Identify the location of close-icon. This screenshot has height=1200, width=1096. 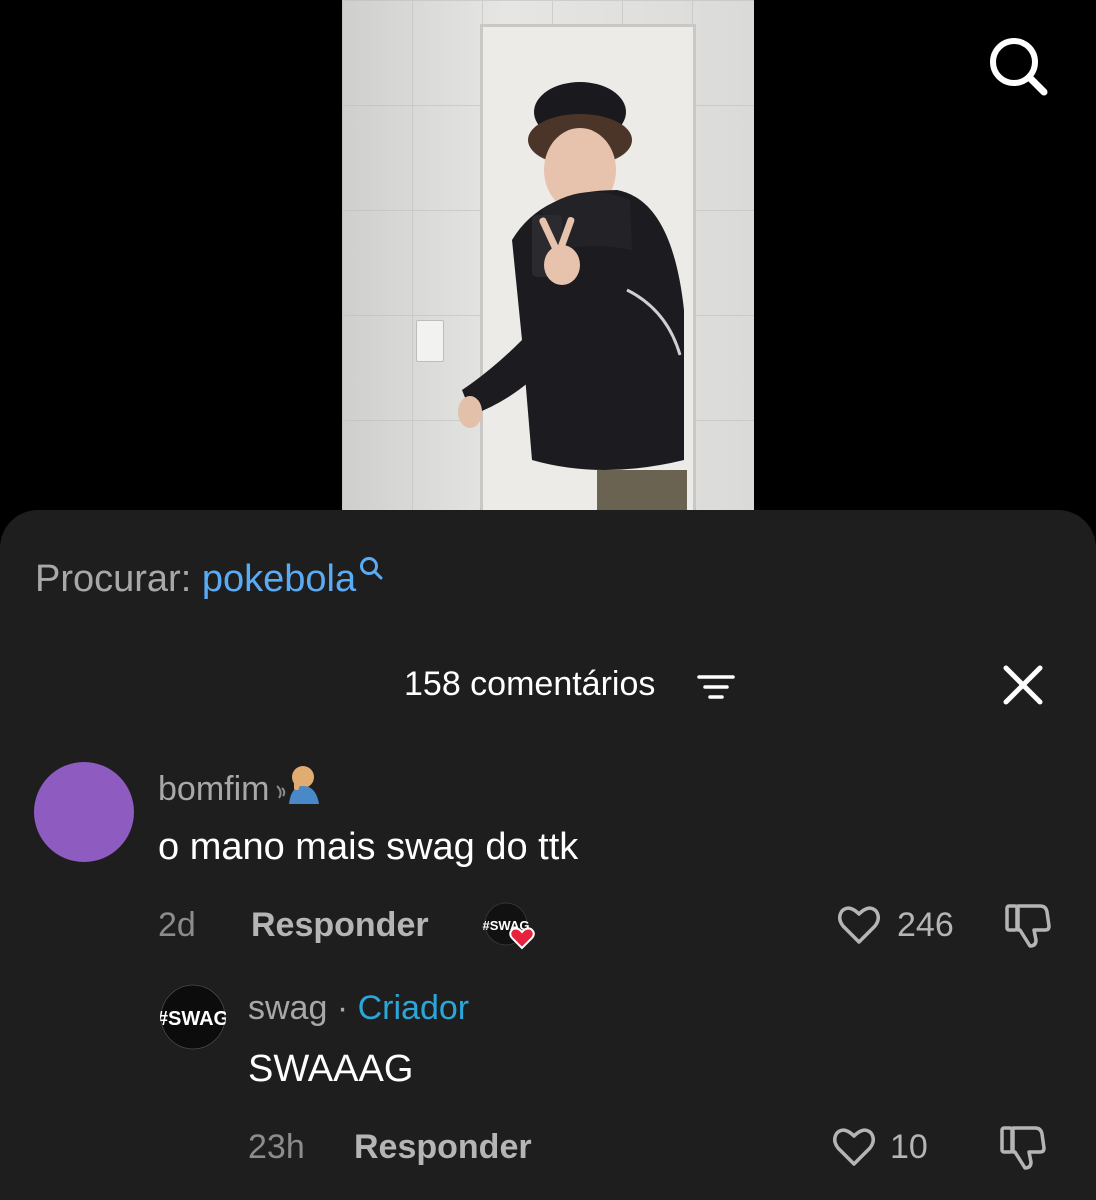
(1023, 685).